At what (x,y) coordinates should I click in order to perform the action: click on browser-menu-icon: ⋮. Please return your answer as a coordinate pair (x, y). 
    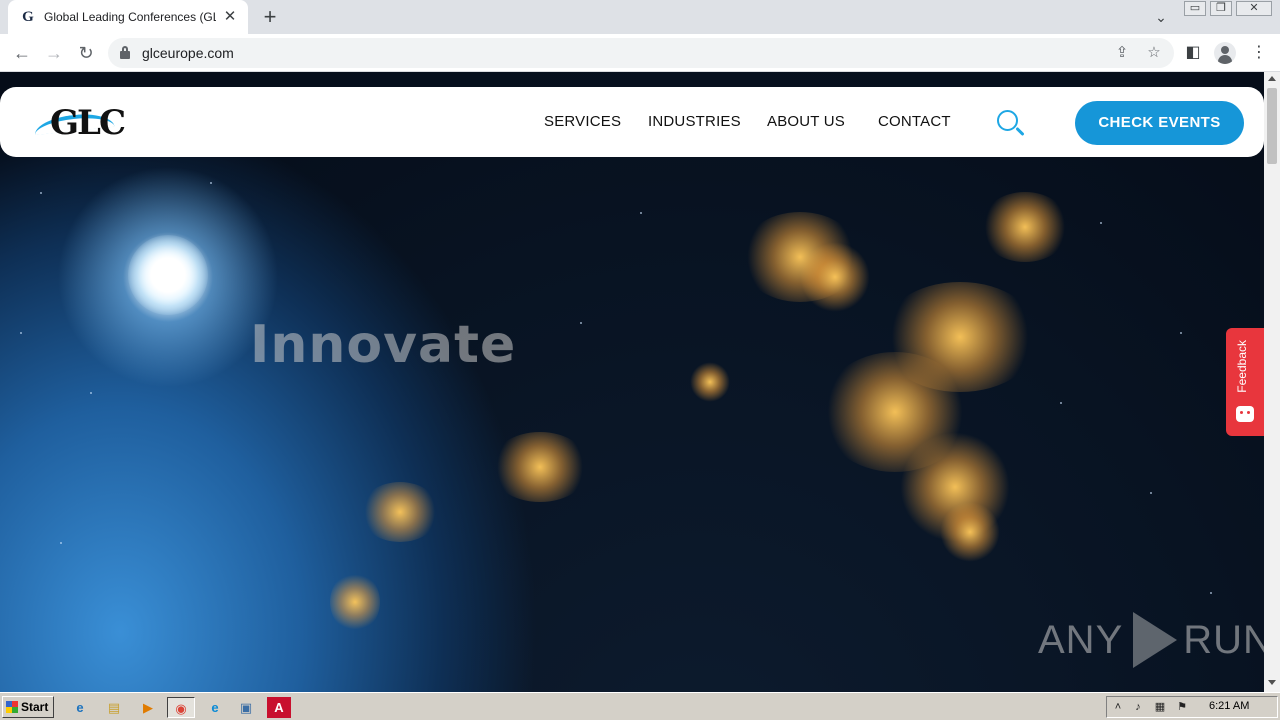
    Looking at the image, I should click on (1259, 53).